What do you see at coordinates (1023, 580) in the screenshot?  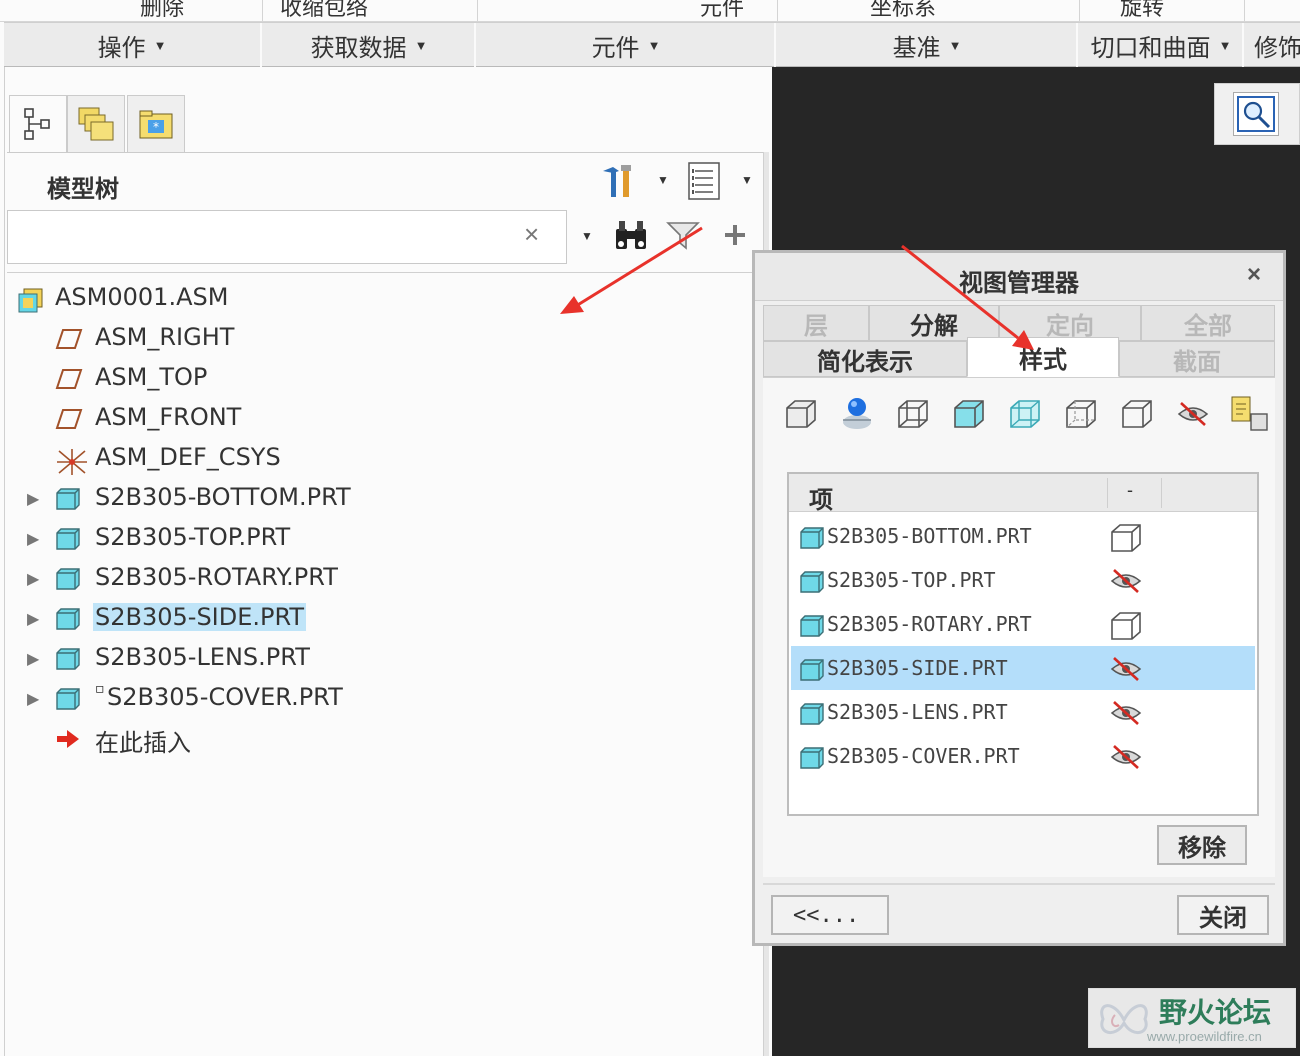 I see `table-row: S2B305-TOP.PRT` at bounding box center [1023, 580].